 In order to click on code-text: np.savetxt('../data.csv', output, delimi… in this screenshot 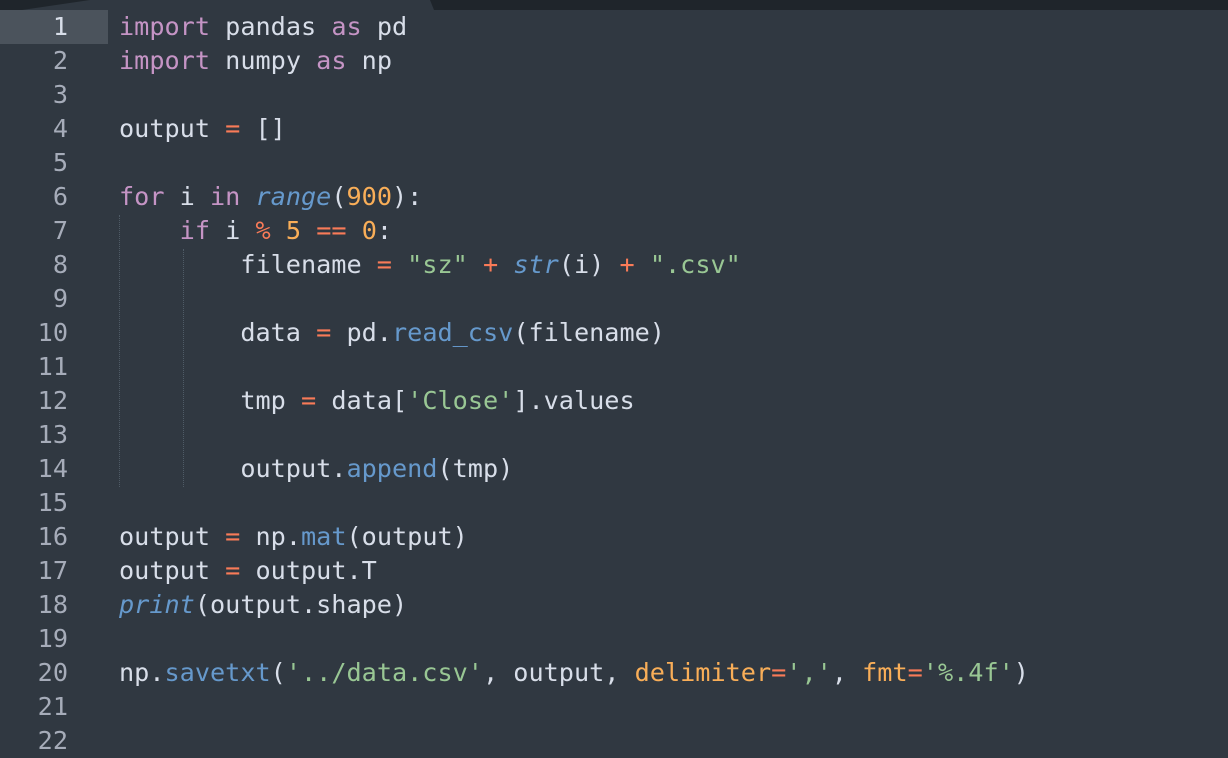, I will do `click(574, 673)`.